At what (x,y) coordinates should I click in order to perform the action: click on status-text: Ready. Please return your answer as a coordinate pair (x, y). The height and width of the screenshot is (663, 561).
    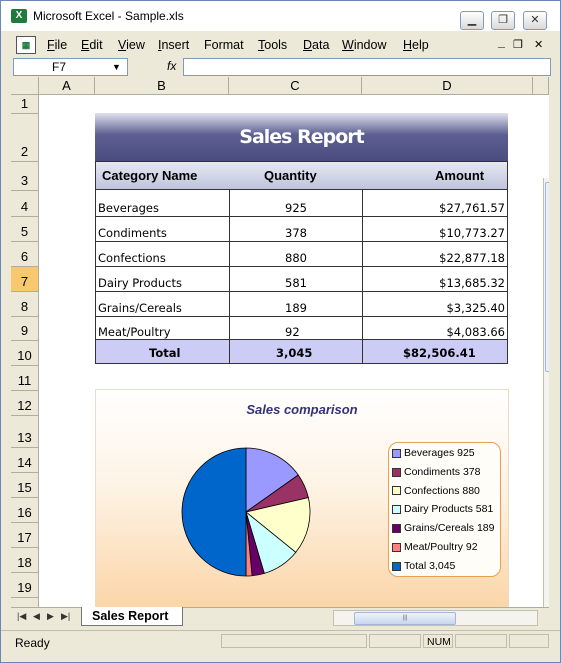
    Looking at the image, I should click on (32, 643).